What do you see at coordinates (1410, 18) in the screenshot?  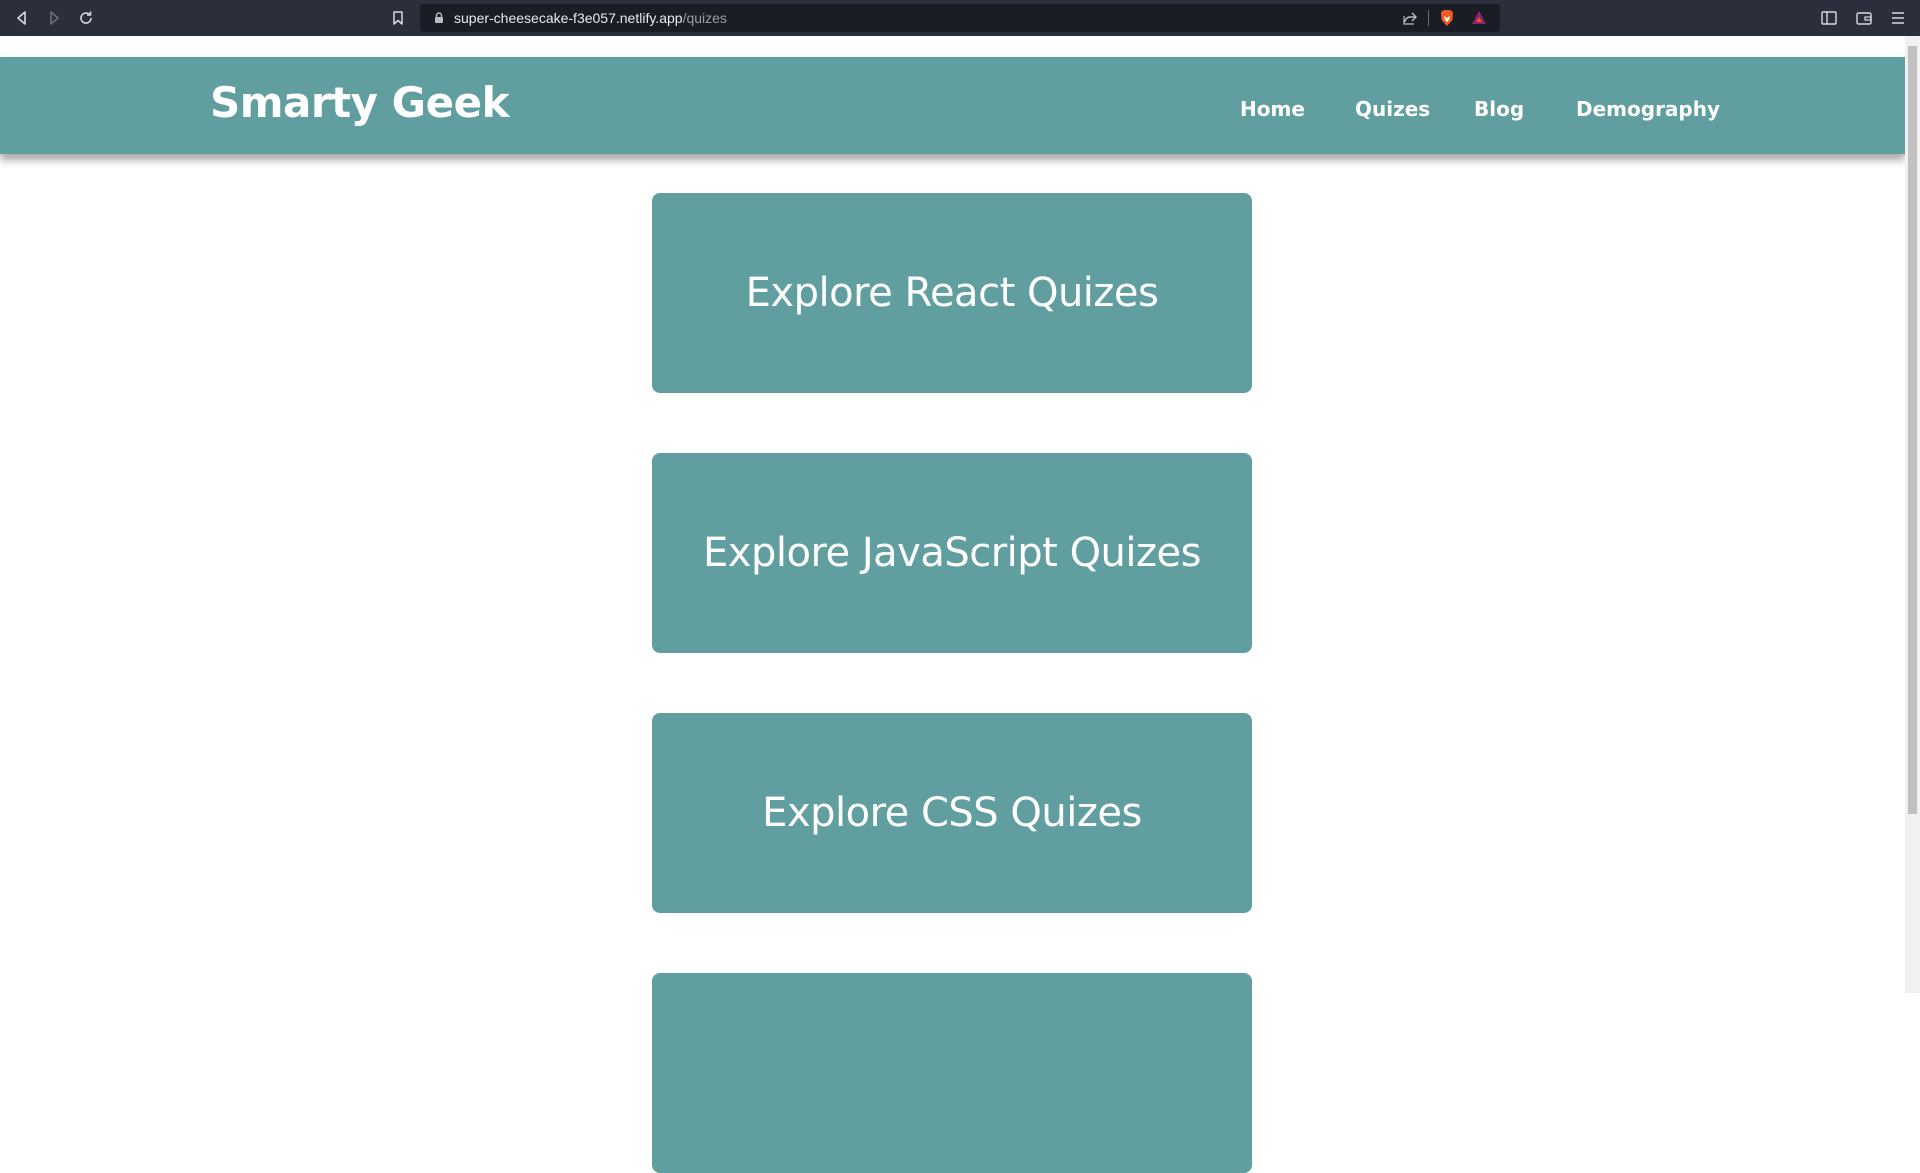 I see `share-icon` at bounding box center [1410, 18].